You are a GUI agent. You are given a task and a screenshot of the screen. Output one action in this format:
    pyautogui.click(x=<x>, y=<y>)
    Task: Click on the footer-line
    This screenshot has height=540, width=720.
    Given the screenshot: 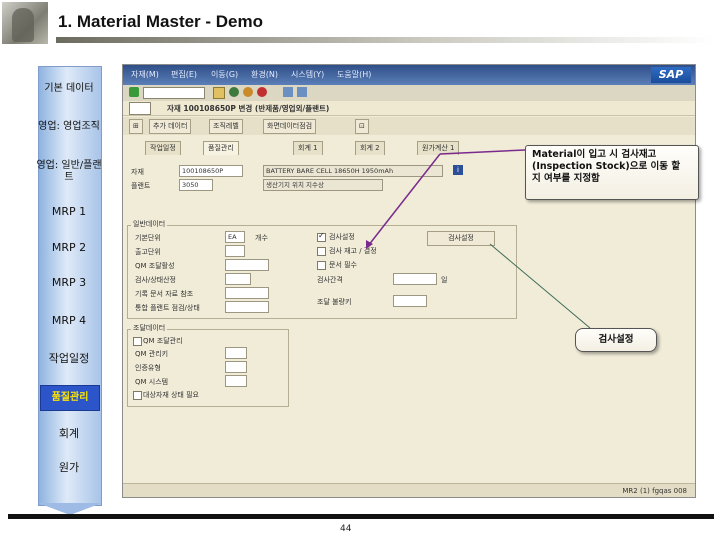 What is the action you would take?
    pyautogui.click(x=361, y=516)
    